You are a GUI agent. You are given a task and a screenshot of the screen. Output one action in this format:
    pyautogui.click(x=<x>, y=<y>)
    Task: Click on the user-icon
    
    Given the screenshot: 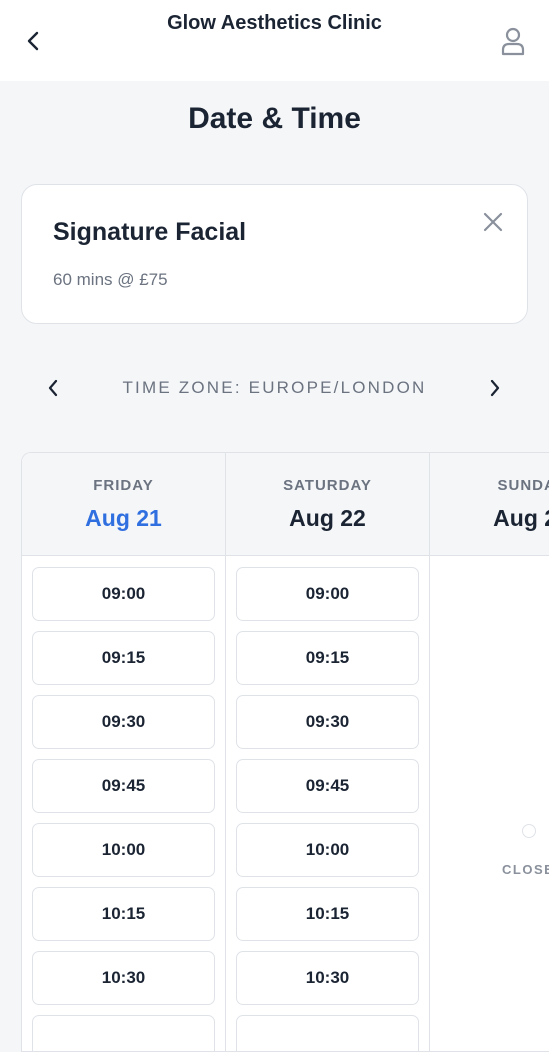 What is the action you would take?
    pyautogui.click(x=513, y=41)
    